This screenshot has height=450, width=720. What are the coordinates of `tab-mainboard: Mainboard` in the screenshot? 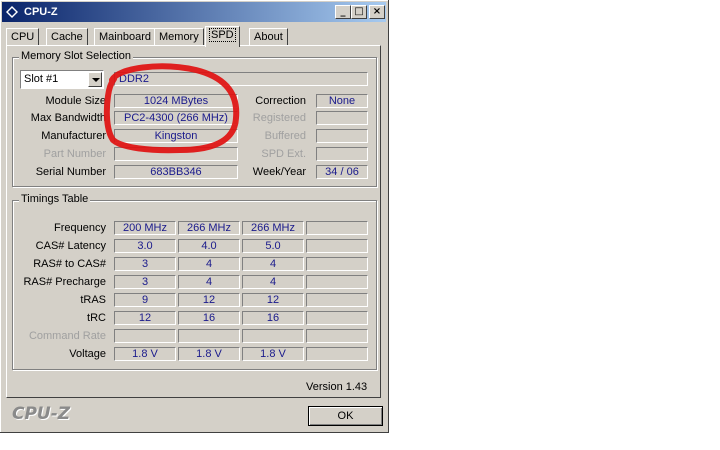 It's located at (125, 37).